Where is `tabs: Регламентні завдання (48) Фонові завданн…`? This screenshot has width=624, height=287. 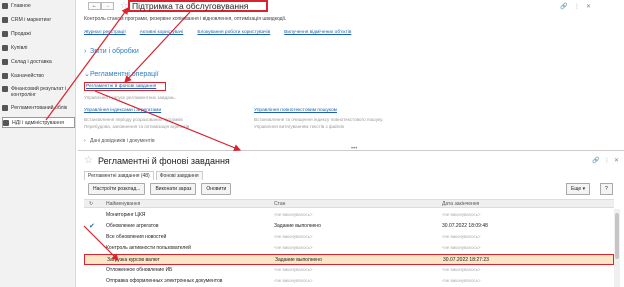
tabs: Регламентні завдання (48) Фонові завданн… is located at coordinates (143, 175).